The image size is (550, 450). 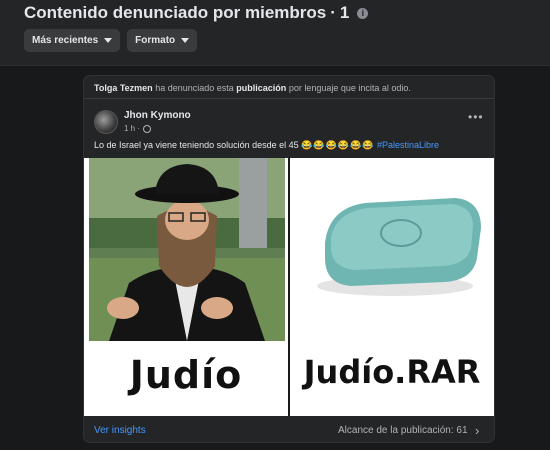 I want to click on view-insights-link: Ver insights, so click(x=120, y=430).